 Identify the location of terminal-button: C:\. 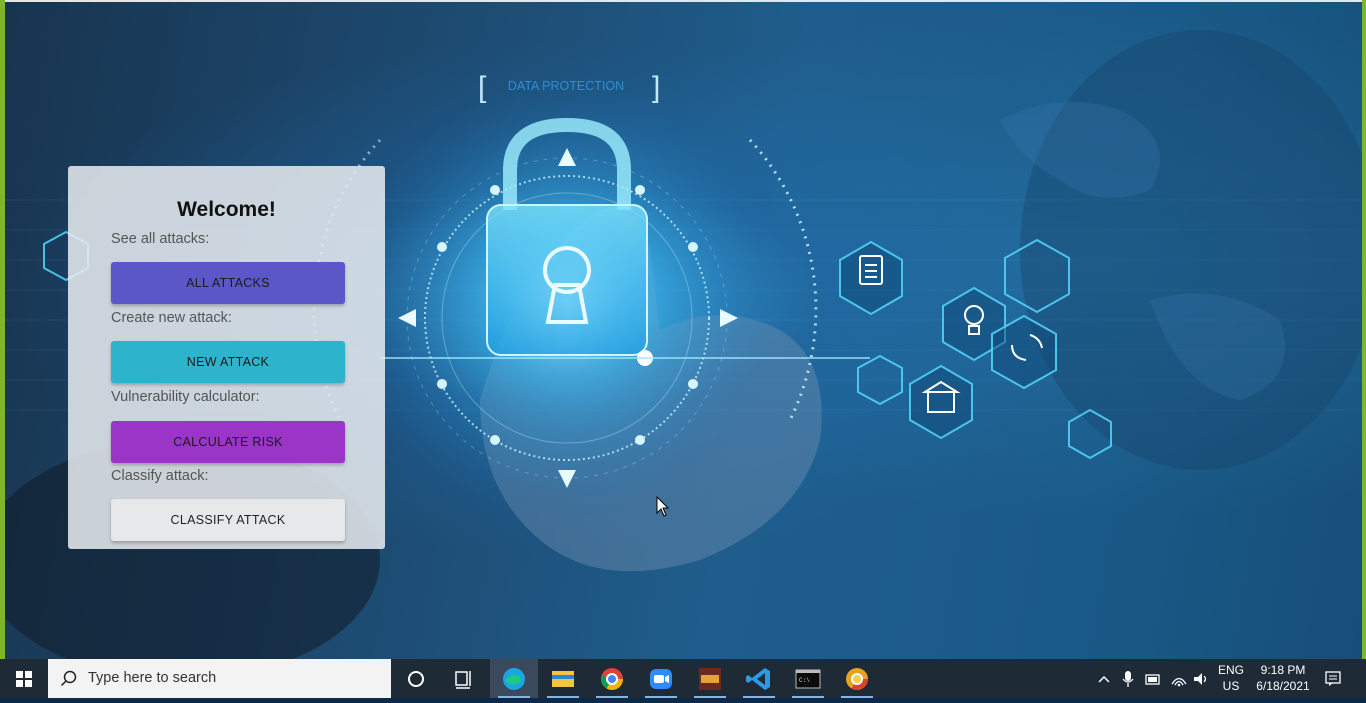
(808, 678).